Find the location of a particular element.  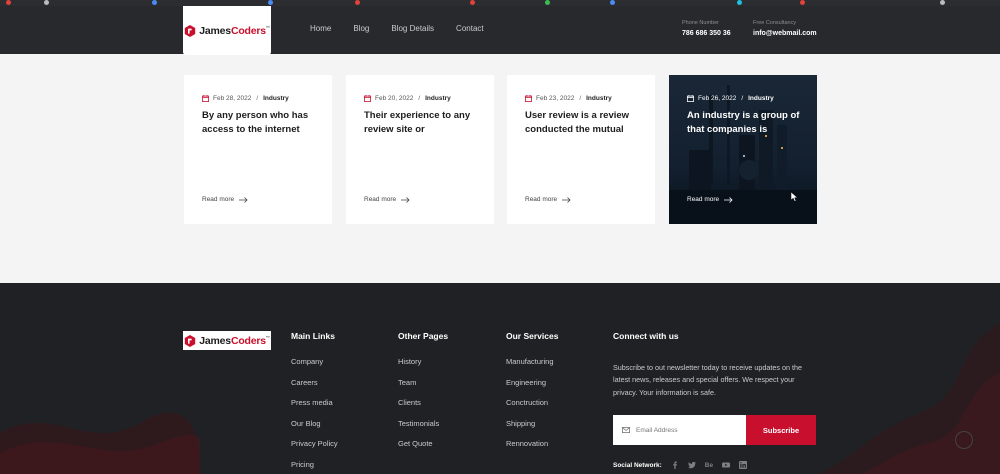

footer-link: Conctruction is located at coordinates (532, 403).